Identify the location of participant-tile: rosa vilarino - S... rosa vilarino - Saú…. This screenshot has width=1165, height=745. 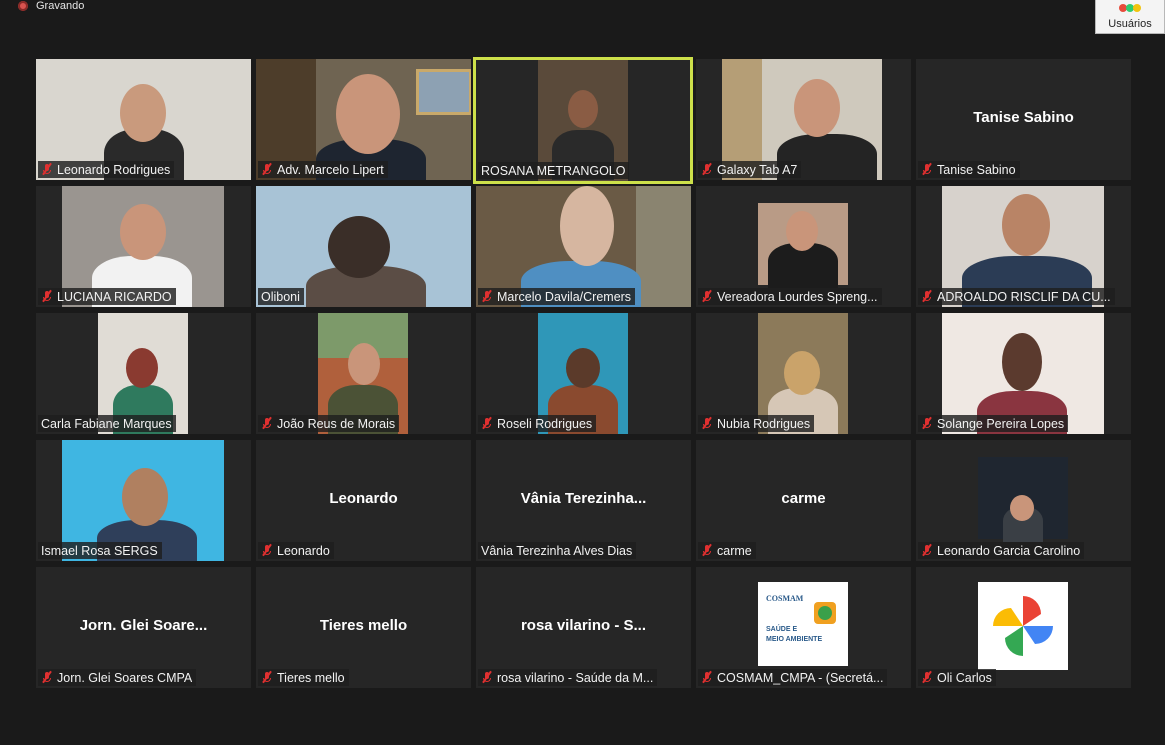
(583, 627).